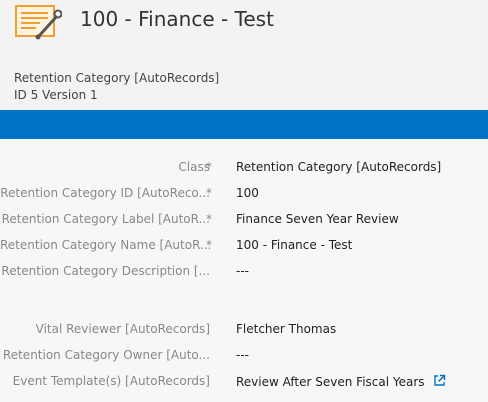  What do you see at coordinates (122, 329) in the screenshot?
I see `field-label: Vital Reviewer [AutoRecords]` at bounding box center [122, 329].